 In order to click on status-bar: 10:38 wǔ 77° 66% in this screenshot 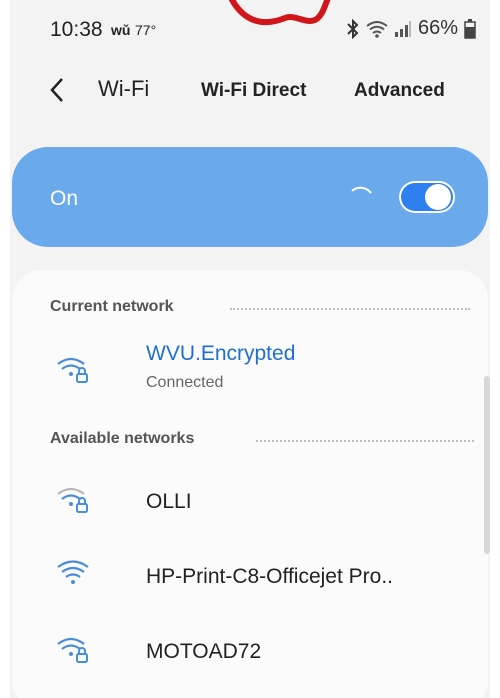, I will do `click(250, 31)`.